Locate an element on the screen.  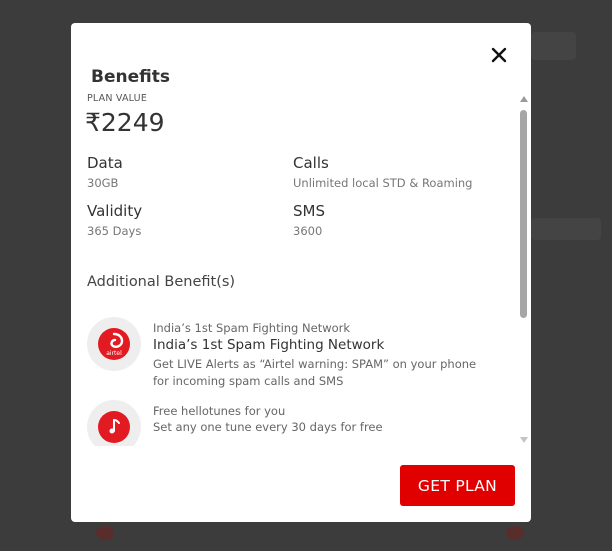
sms-value: 3600 is located at coordinates (308, 231).